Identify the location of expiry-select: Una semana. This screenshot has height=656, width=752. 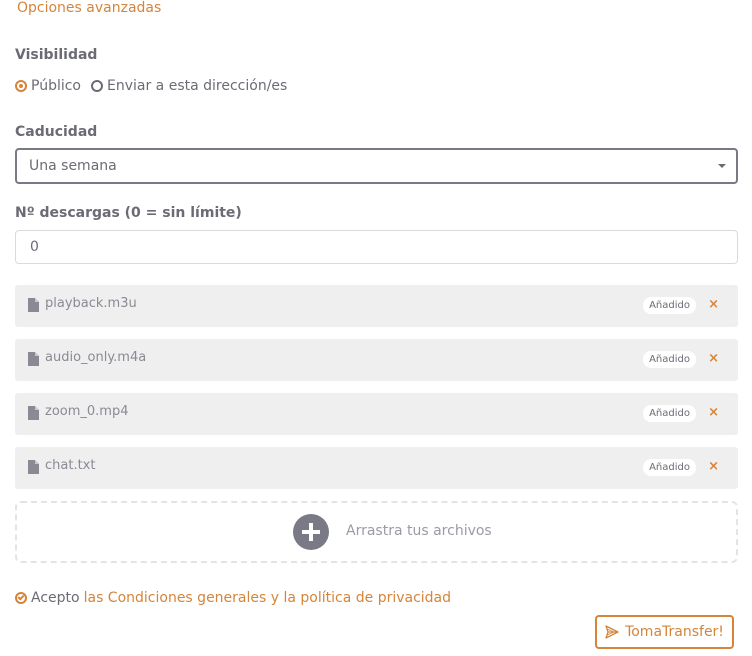
(376, 166).